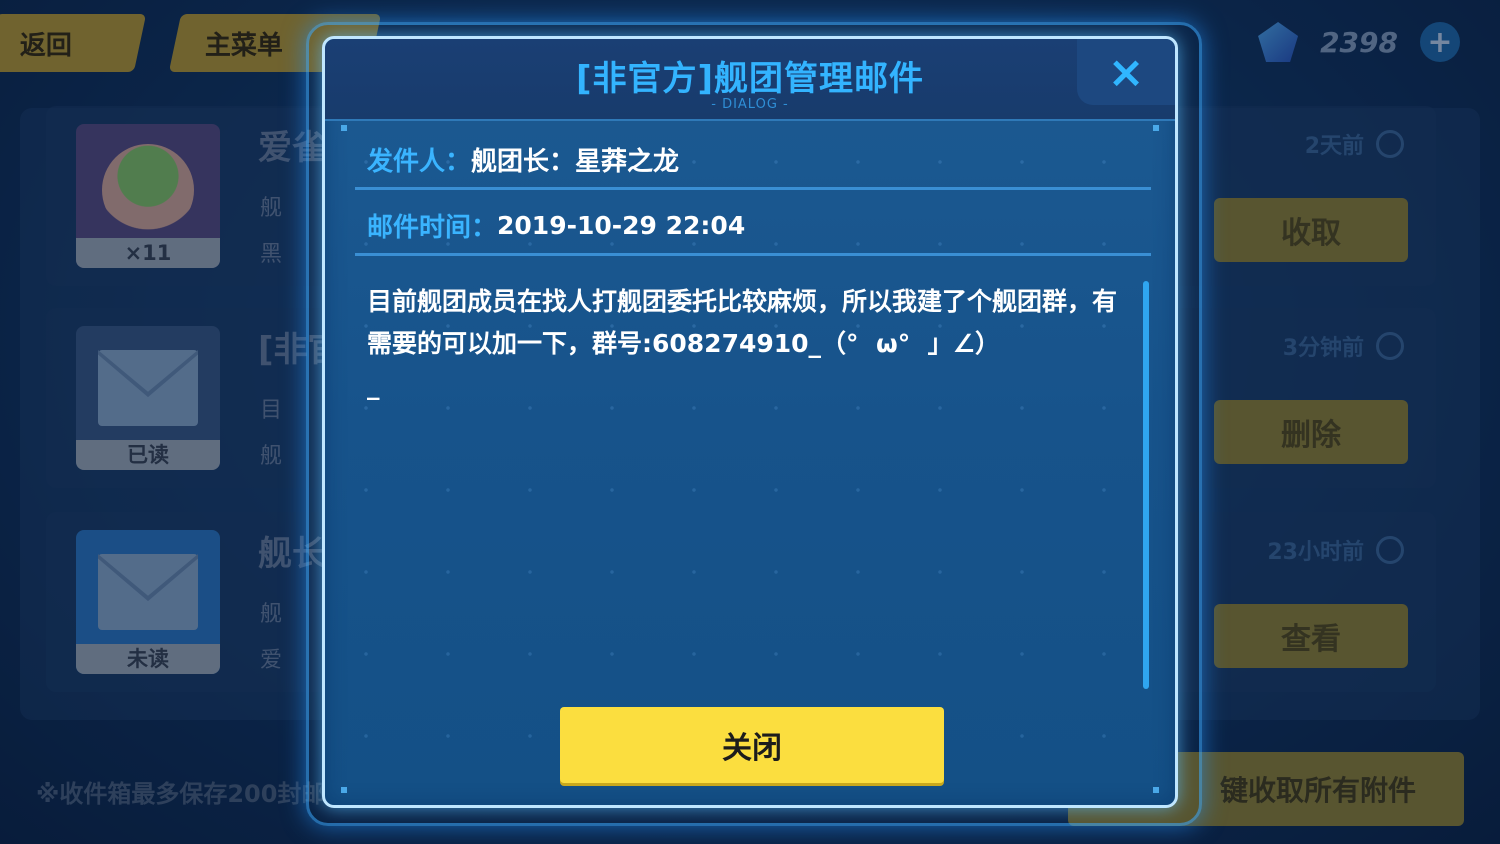  What do you see at coordinates (750, 104) in the screenshot?
I see `dialog-subtitle: - DIALOG -` at bounding box center [750, 104].